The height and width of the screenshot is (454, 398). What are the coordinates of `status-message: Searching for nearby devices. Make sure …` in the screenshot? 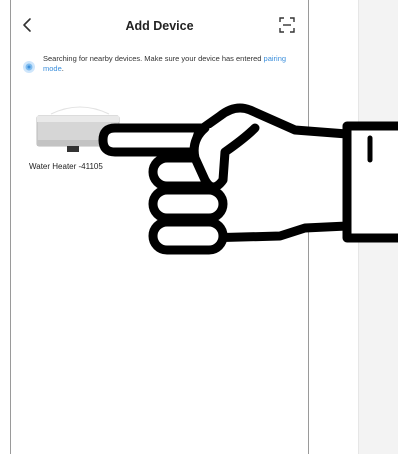 It's located at (168, 64).